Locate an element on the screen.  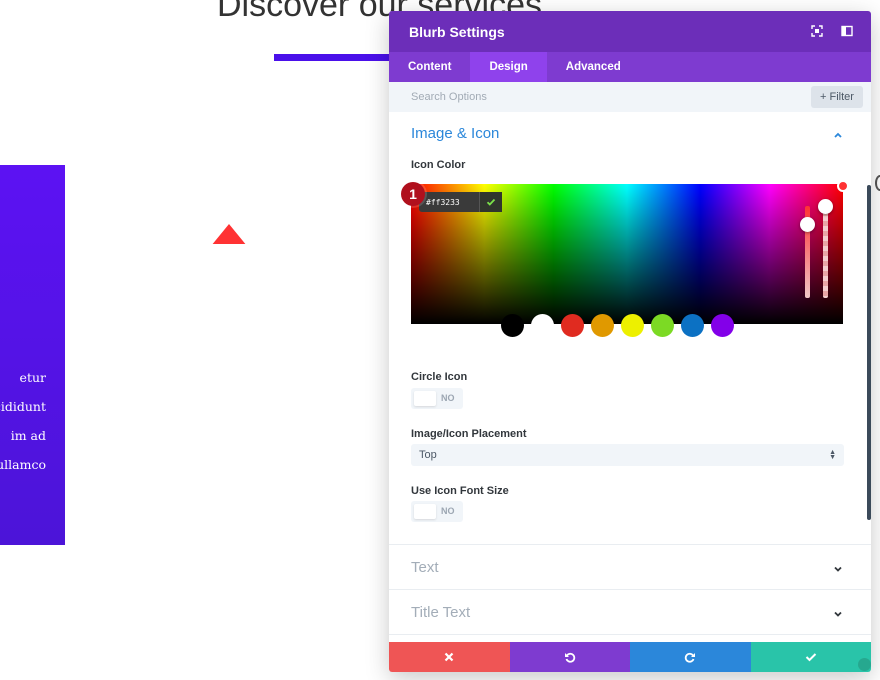
card-text-line: cididunt is located at coordinates (23, 406).